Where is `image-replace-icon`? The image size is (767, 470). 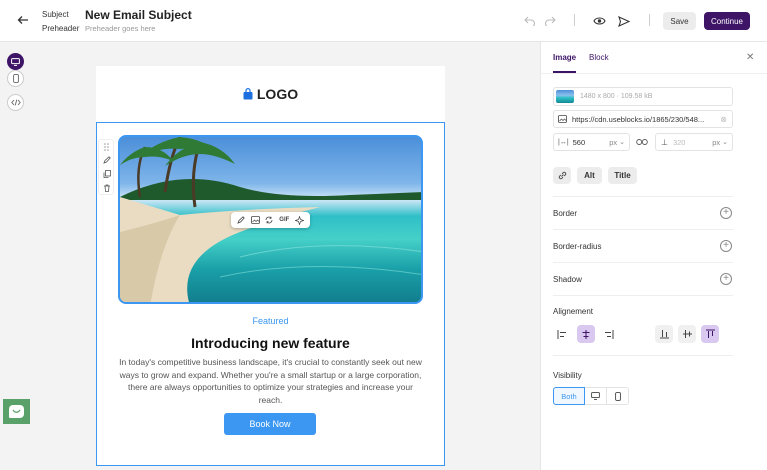 image-replace-icon is located at coordinates (269, 220).